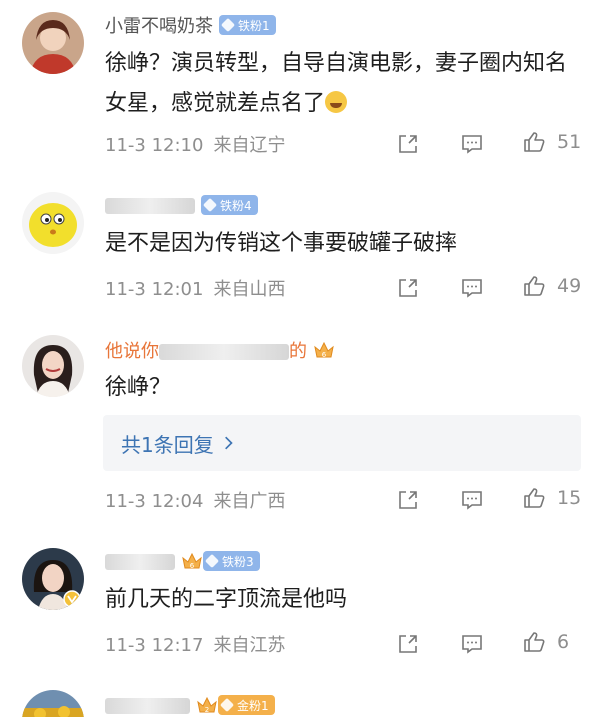  What do you see at coordinates (207, 710) in the screenshot?
I see `svg-text: 2` at bounding box center [207, 710].